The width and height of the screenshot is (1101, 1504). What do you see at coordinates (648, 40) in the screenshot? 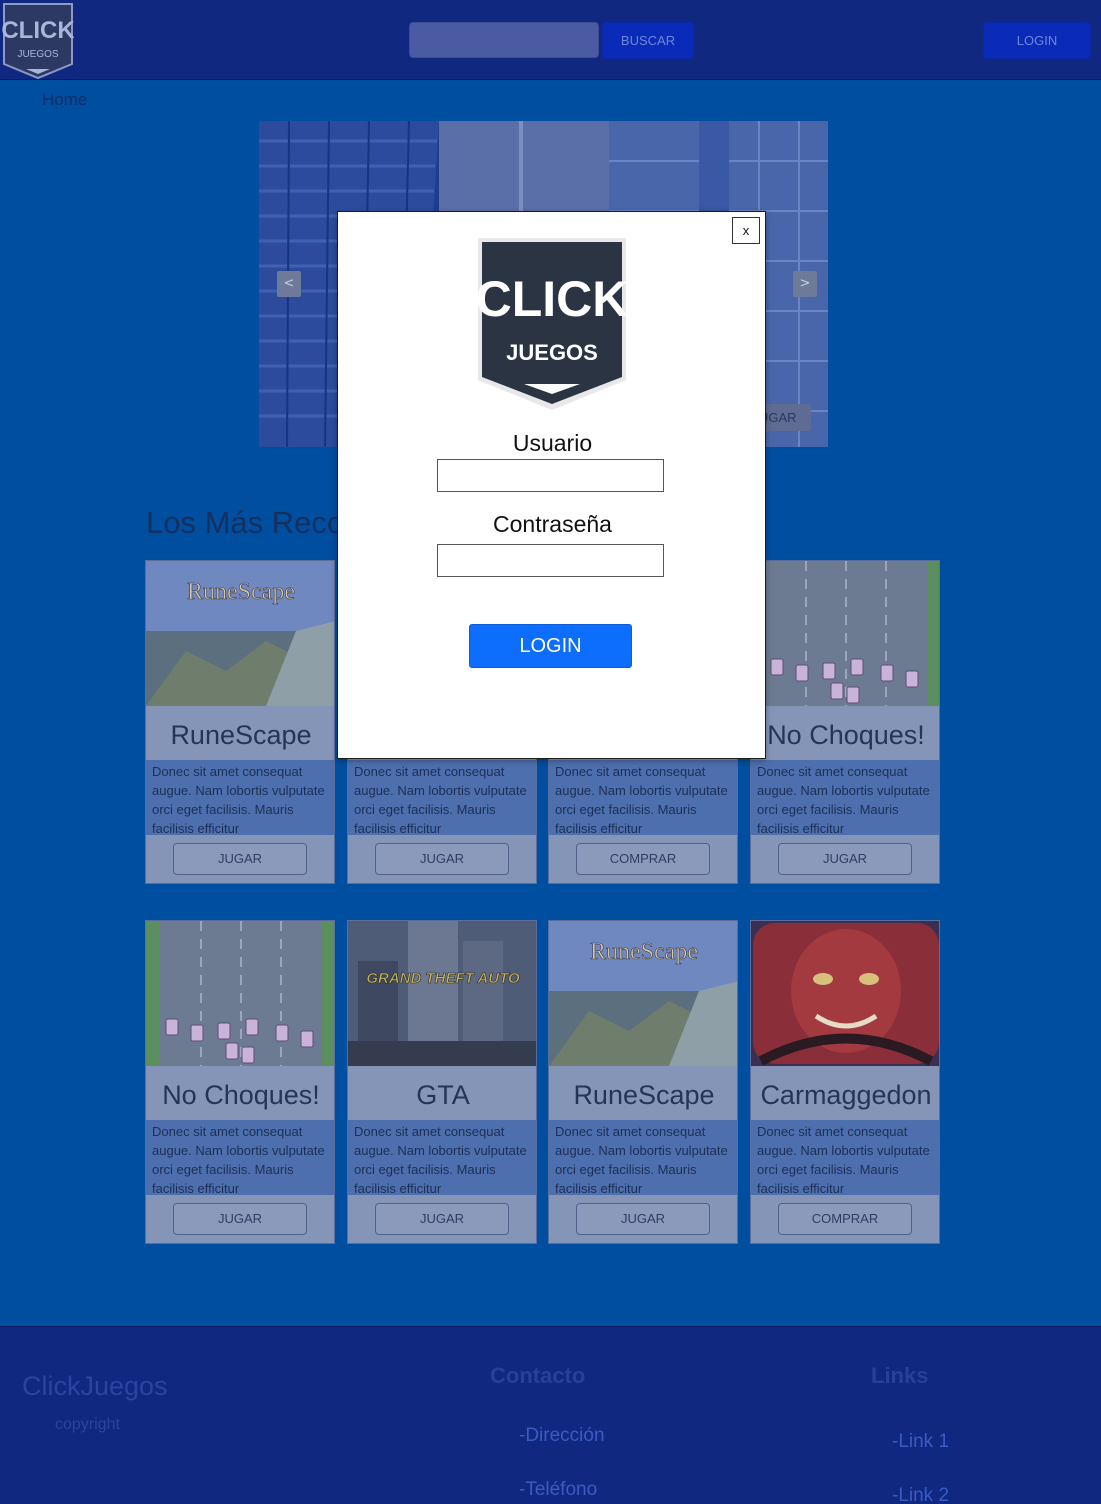
I see `search-button: BUSCAR` at bounding box center [648, 40].